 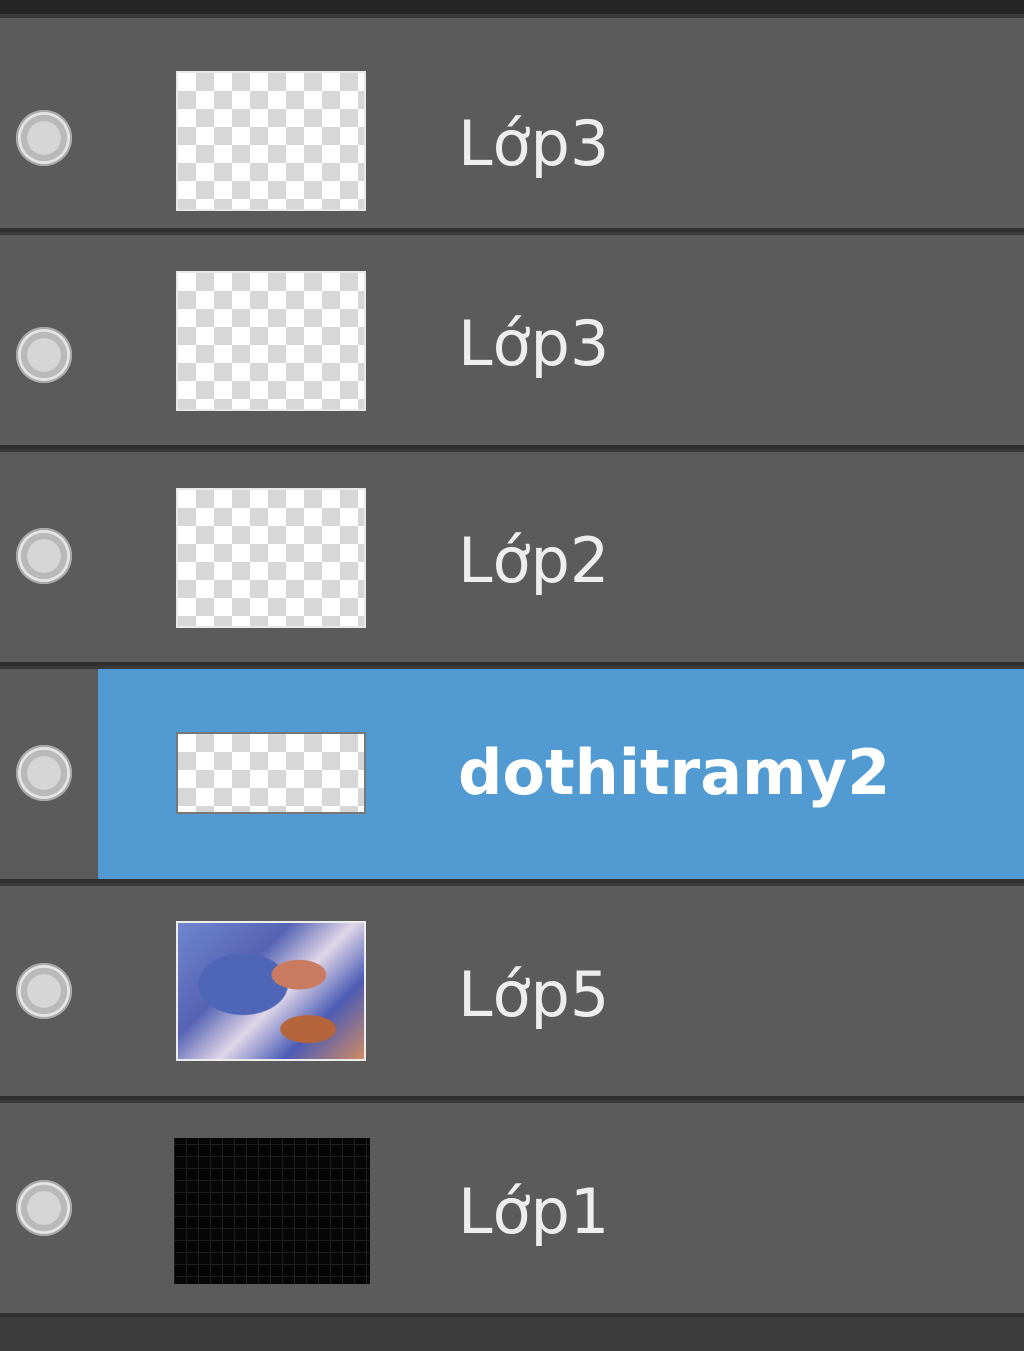 What do you see at coordinates (674, 772) in the screenshot?
I see `layer-name-label: dothitramy2` at bounding box center [674, 772].